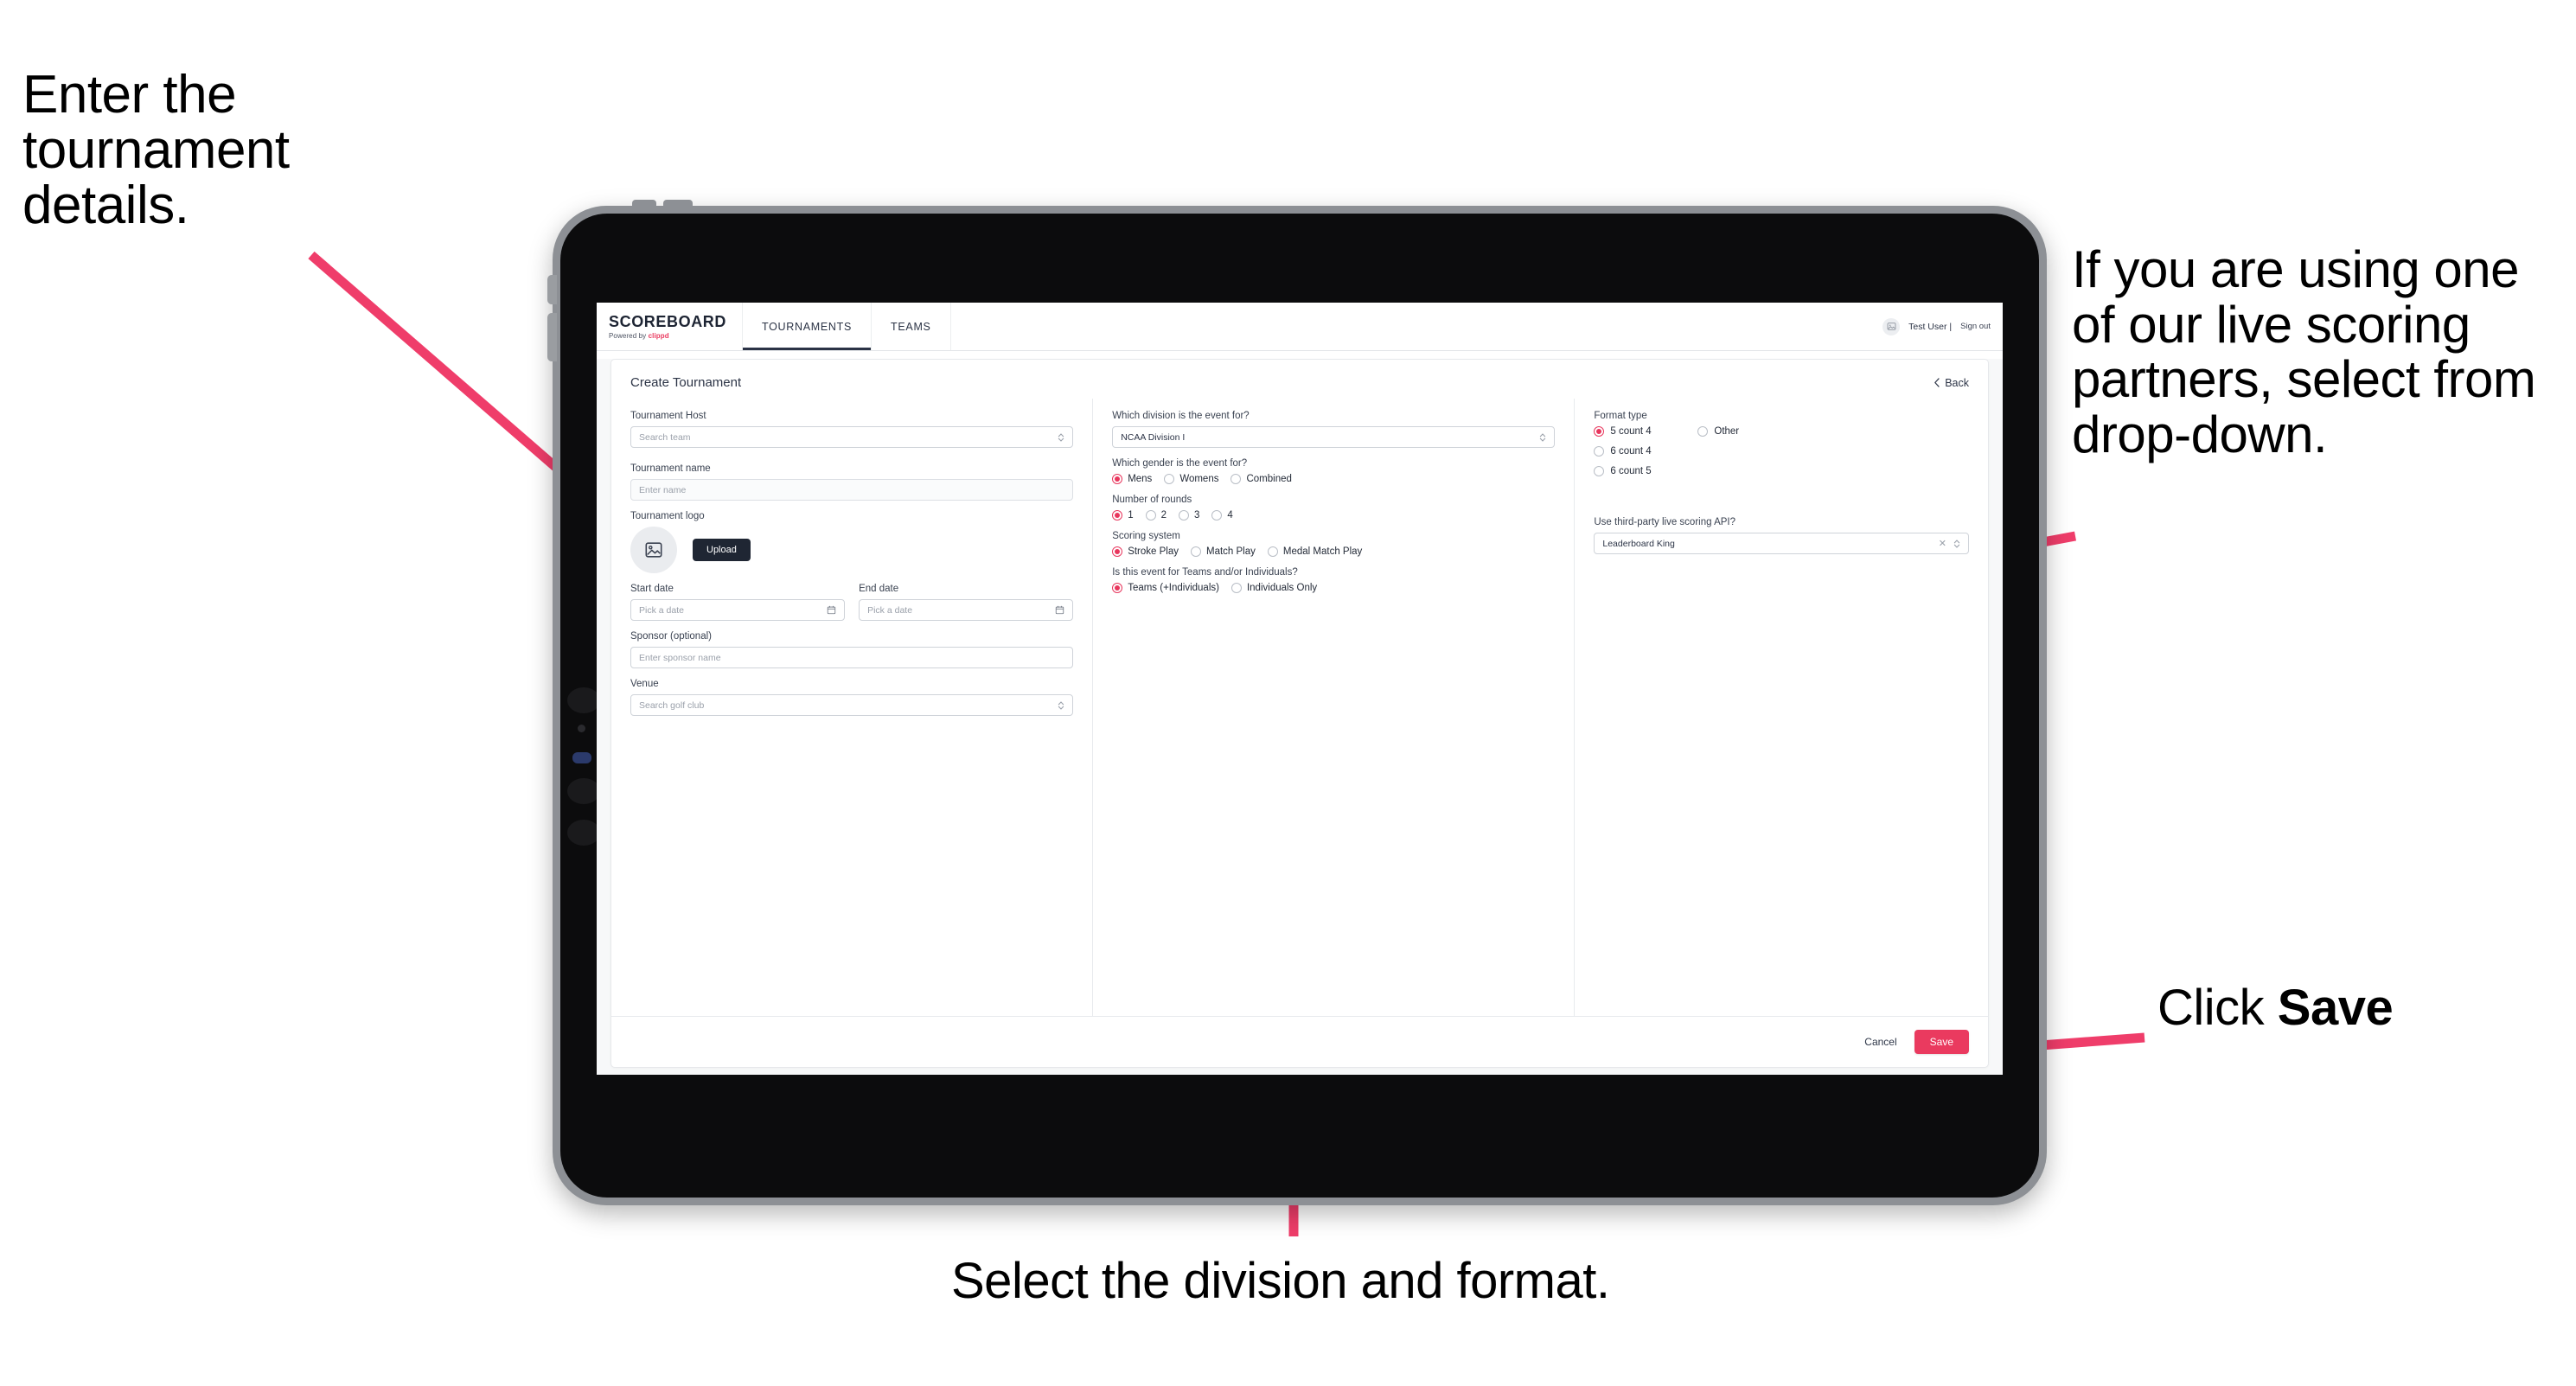 Image resolution: width=2576 pixels, height=1386 pixels. I want to click on format-option-5-count-4: 5 count 4, so click(1646, 432).